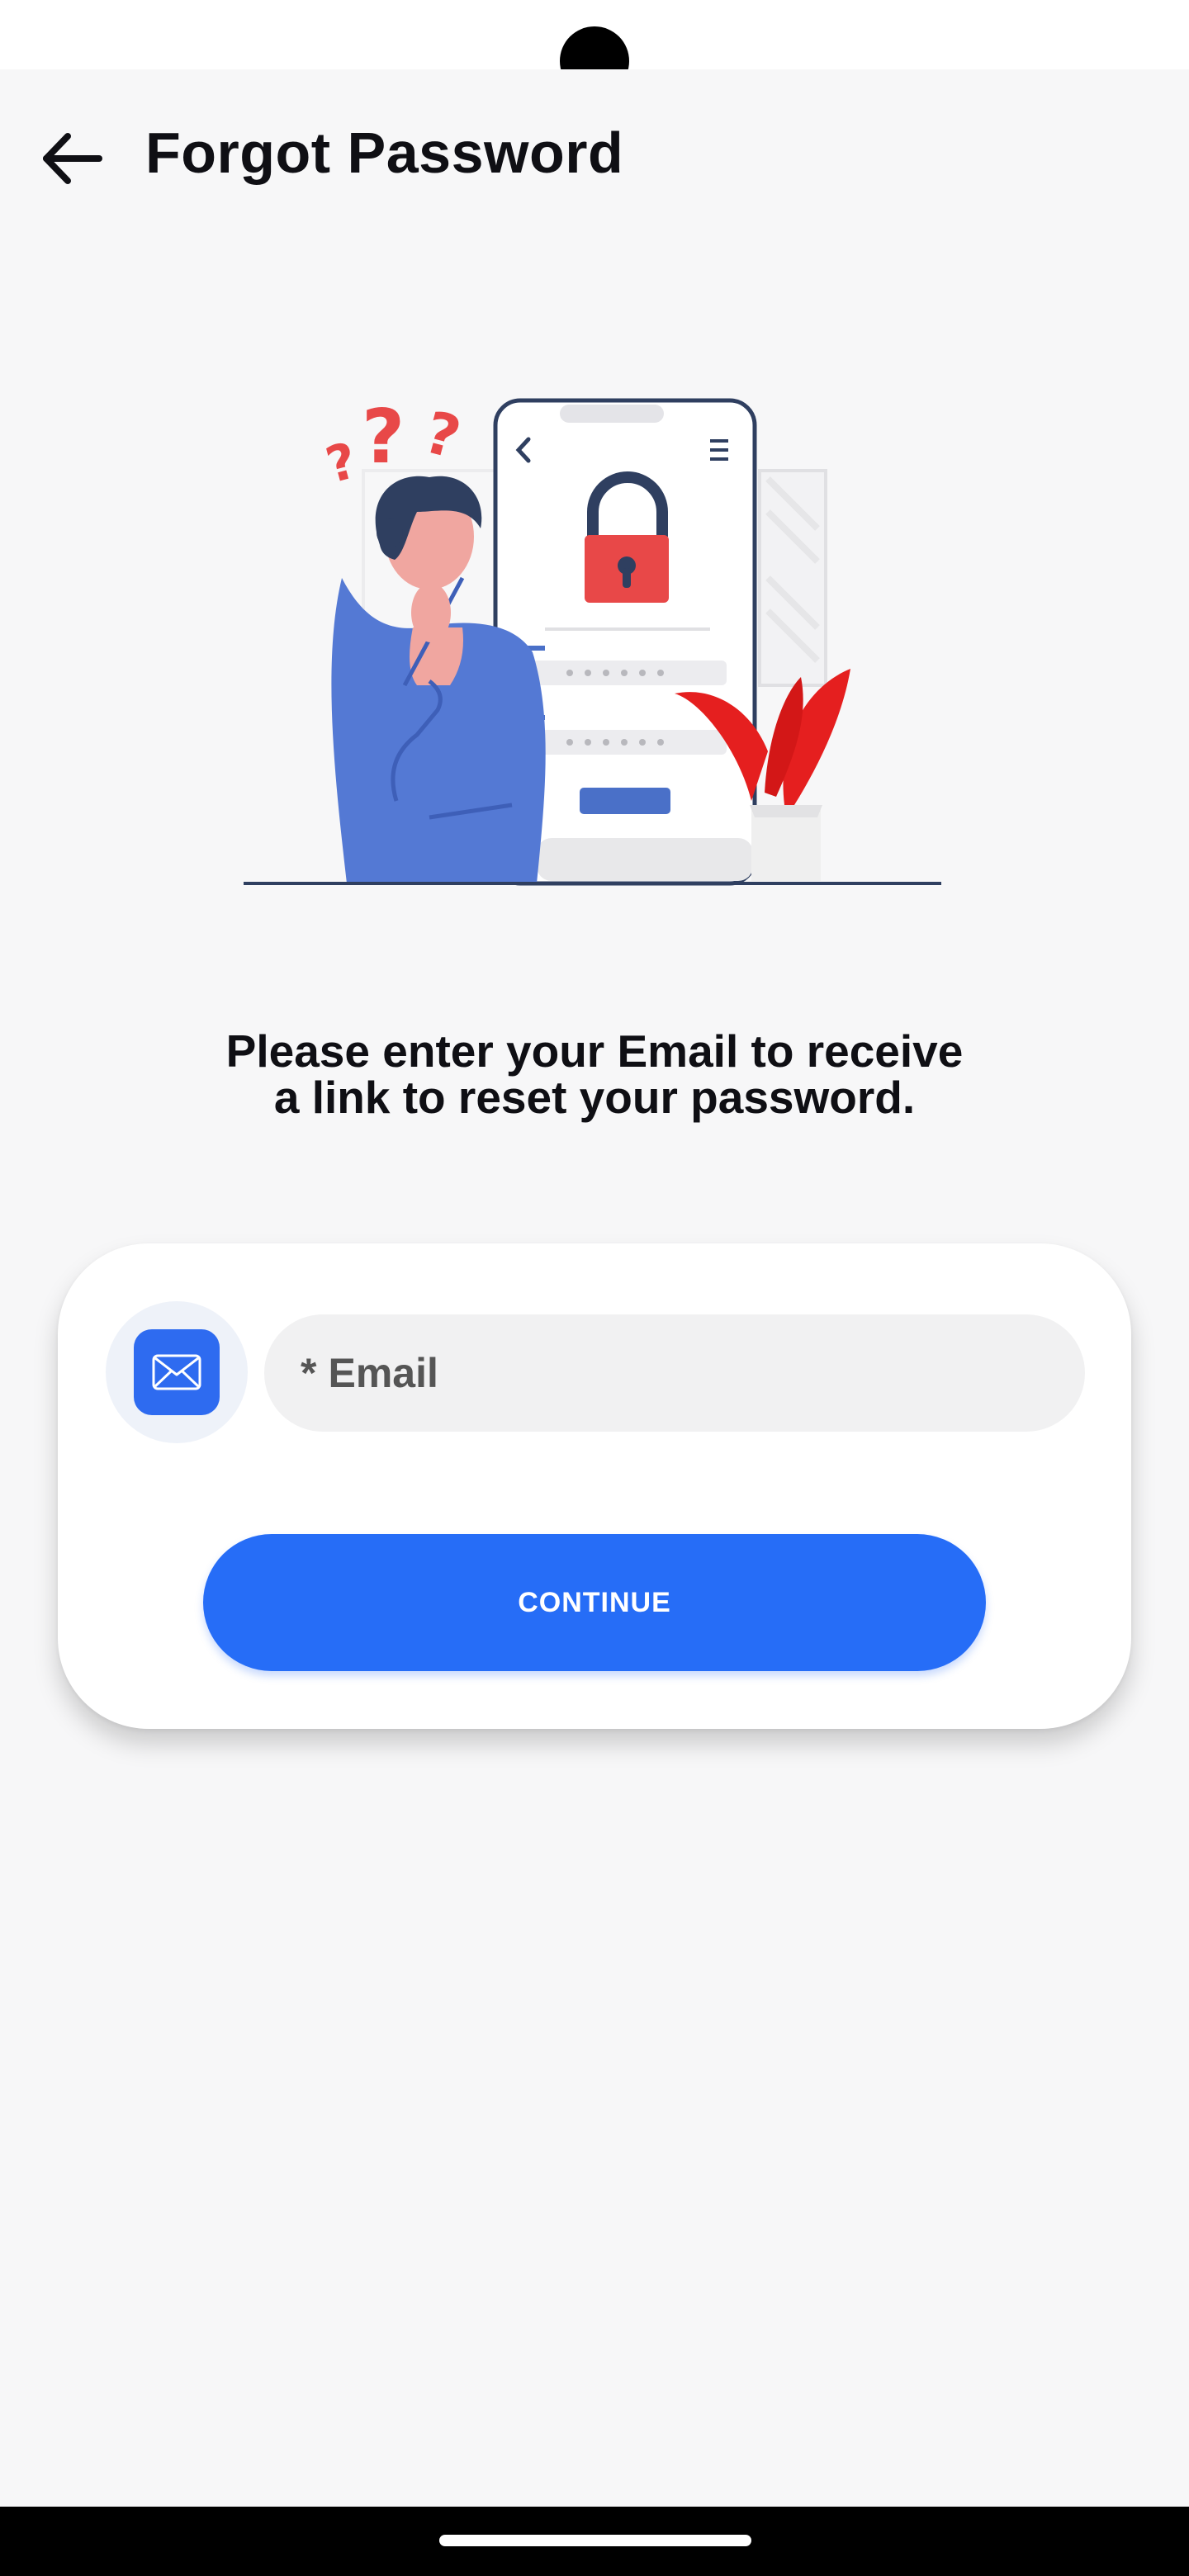 The width and height of the screenshot is (1189, 2576). Describe the element at coordinates (594, 1602) in the screenshot. I see `continue-button: CONTINUE` at that location.